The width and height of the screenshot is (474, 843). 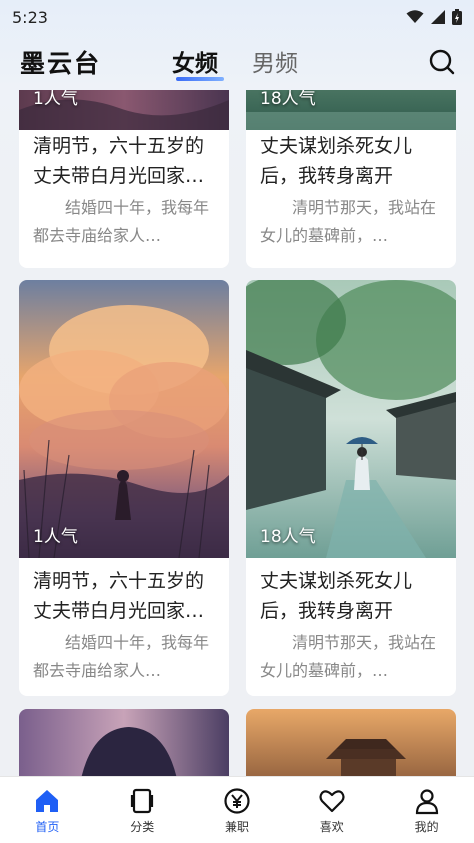 I want to click on nav-favorites-label: 喜欢, so click(x=331, y=827).